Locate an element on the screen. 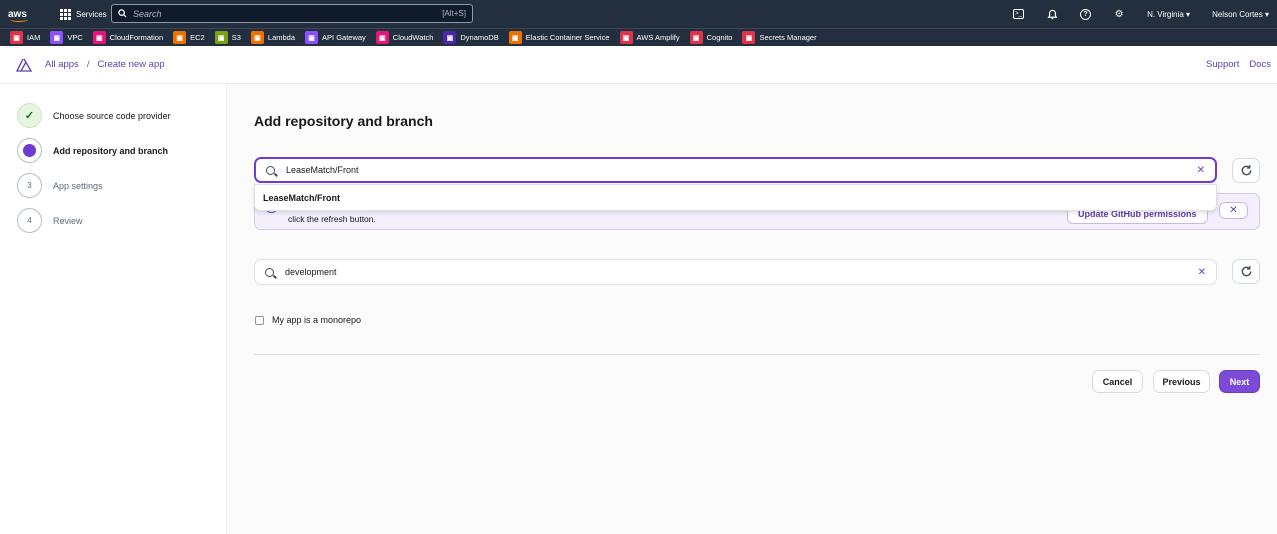 The width and height of the screenshot is (1277, 534). ec2-icon: ▣ is located at coordinates (180, 37).